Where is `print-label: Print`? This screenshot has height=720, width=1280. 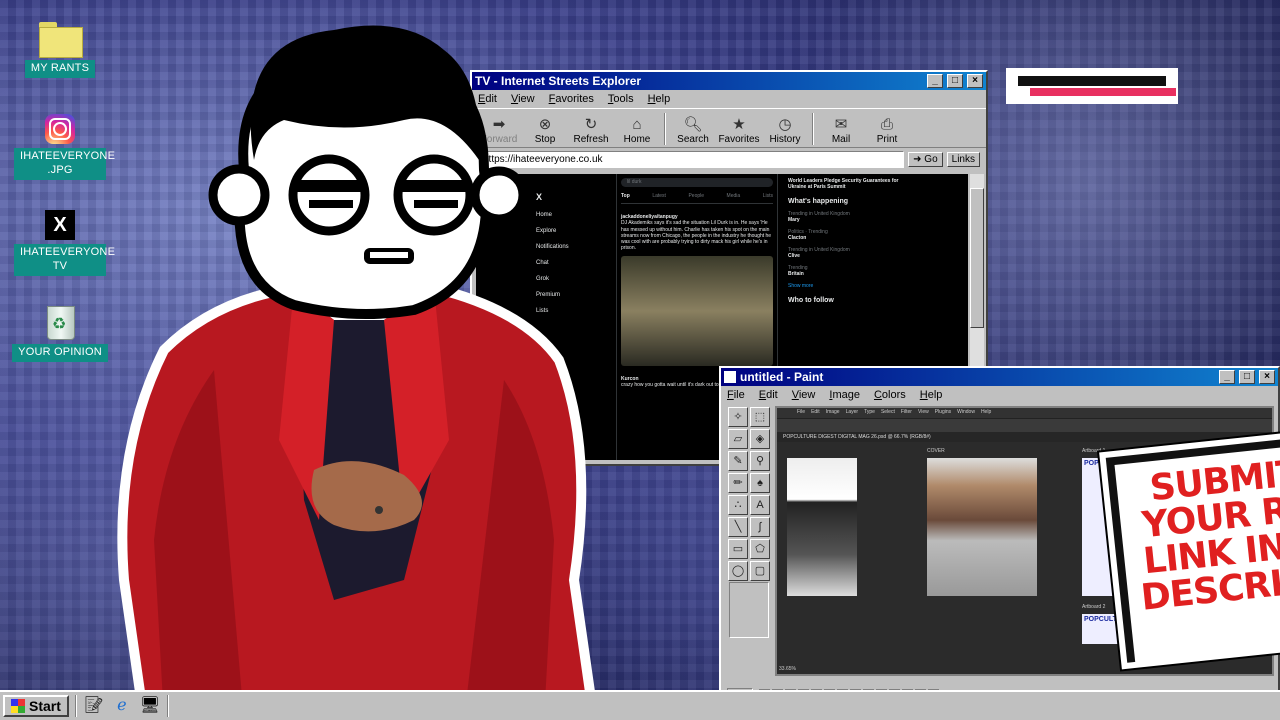
print-label: Print is located at coordinates (887, 139).